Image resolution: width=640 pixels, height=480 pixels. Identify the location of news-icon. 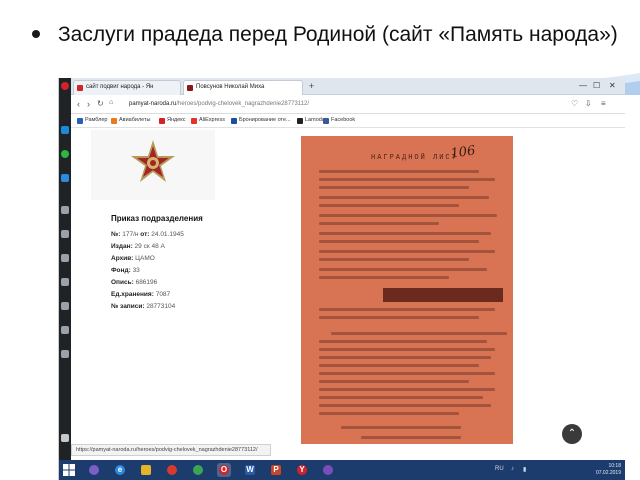
(65, 234).